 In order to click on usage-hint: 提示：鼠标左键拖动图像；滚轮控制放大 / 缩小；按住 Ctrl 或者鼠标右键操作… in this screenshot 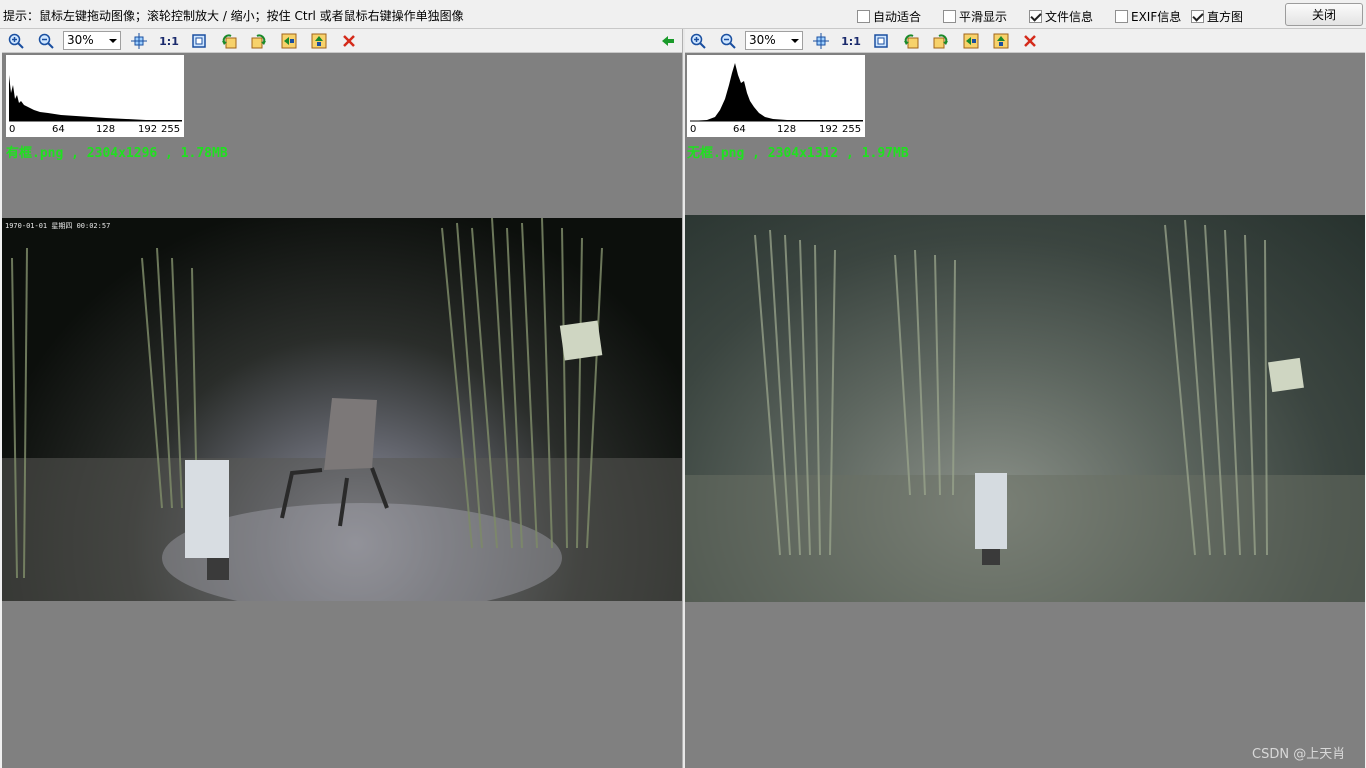, I will do `click(233, 16)`.